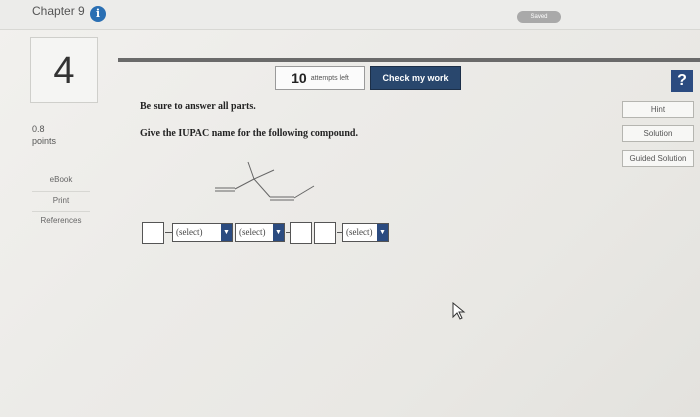  I want to click on help-icon: ?, so click(682, 81).